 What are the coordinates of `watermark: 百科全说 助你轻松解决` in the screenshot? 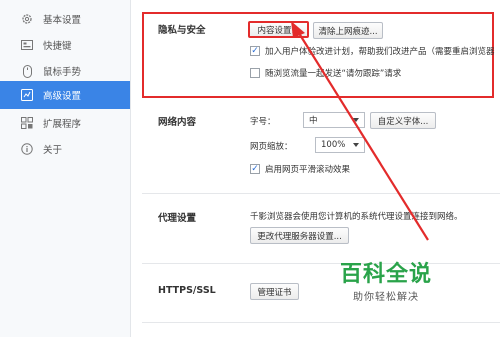 It's located at (386, 283).